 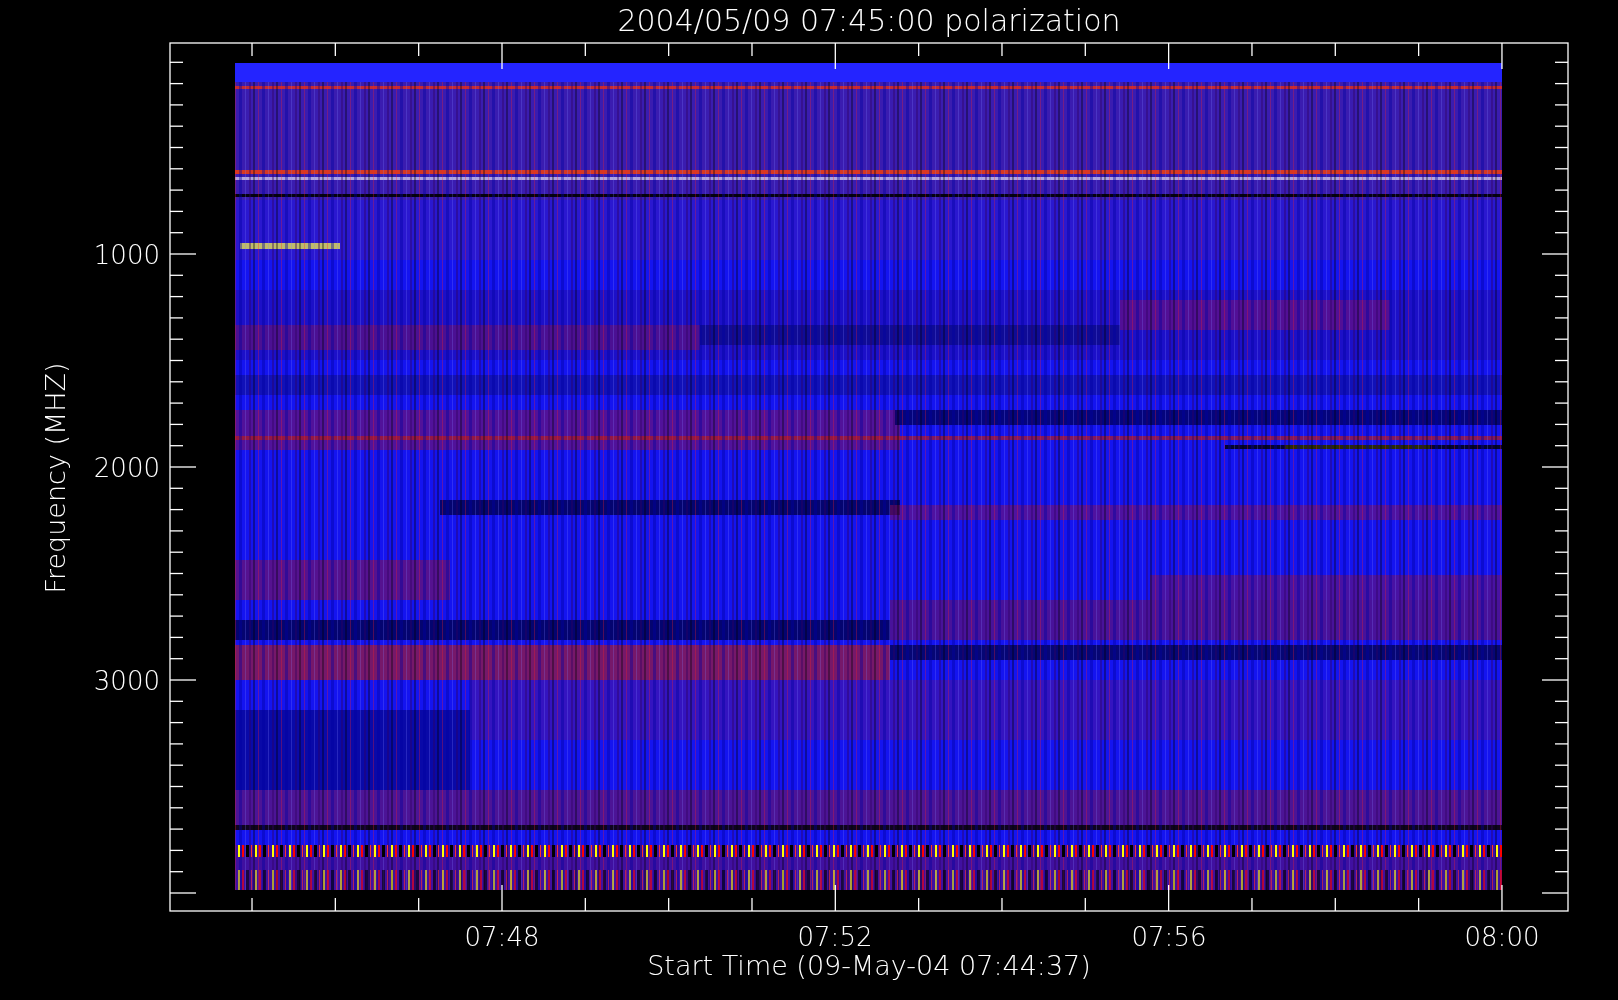 I want to click on x-tick-label: 07:52, so click(x=835, y=937).